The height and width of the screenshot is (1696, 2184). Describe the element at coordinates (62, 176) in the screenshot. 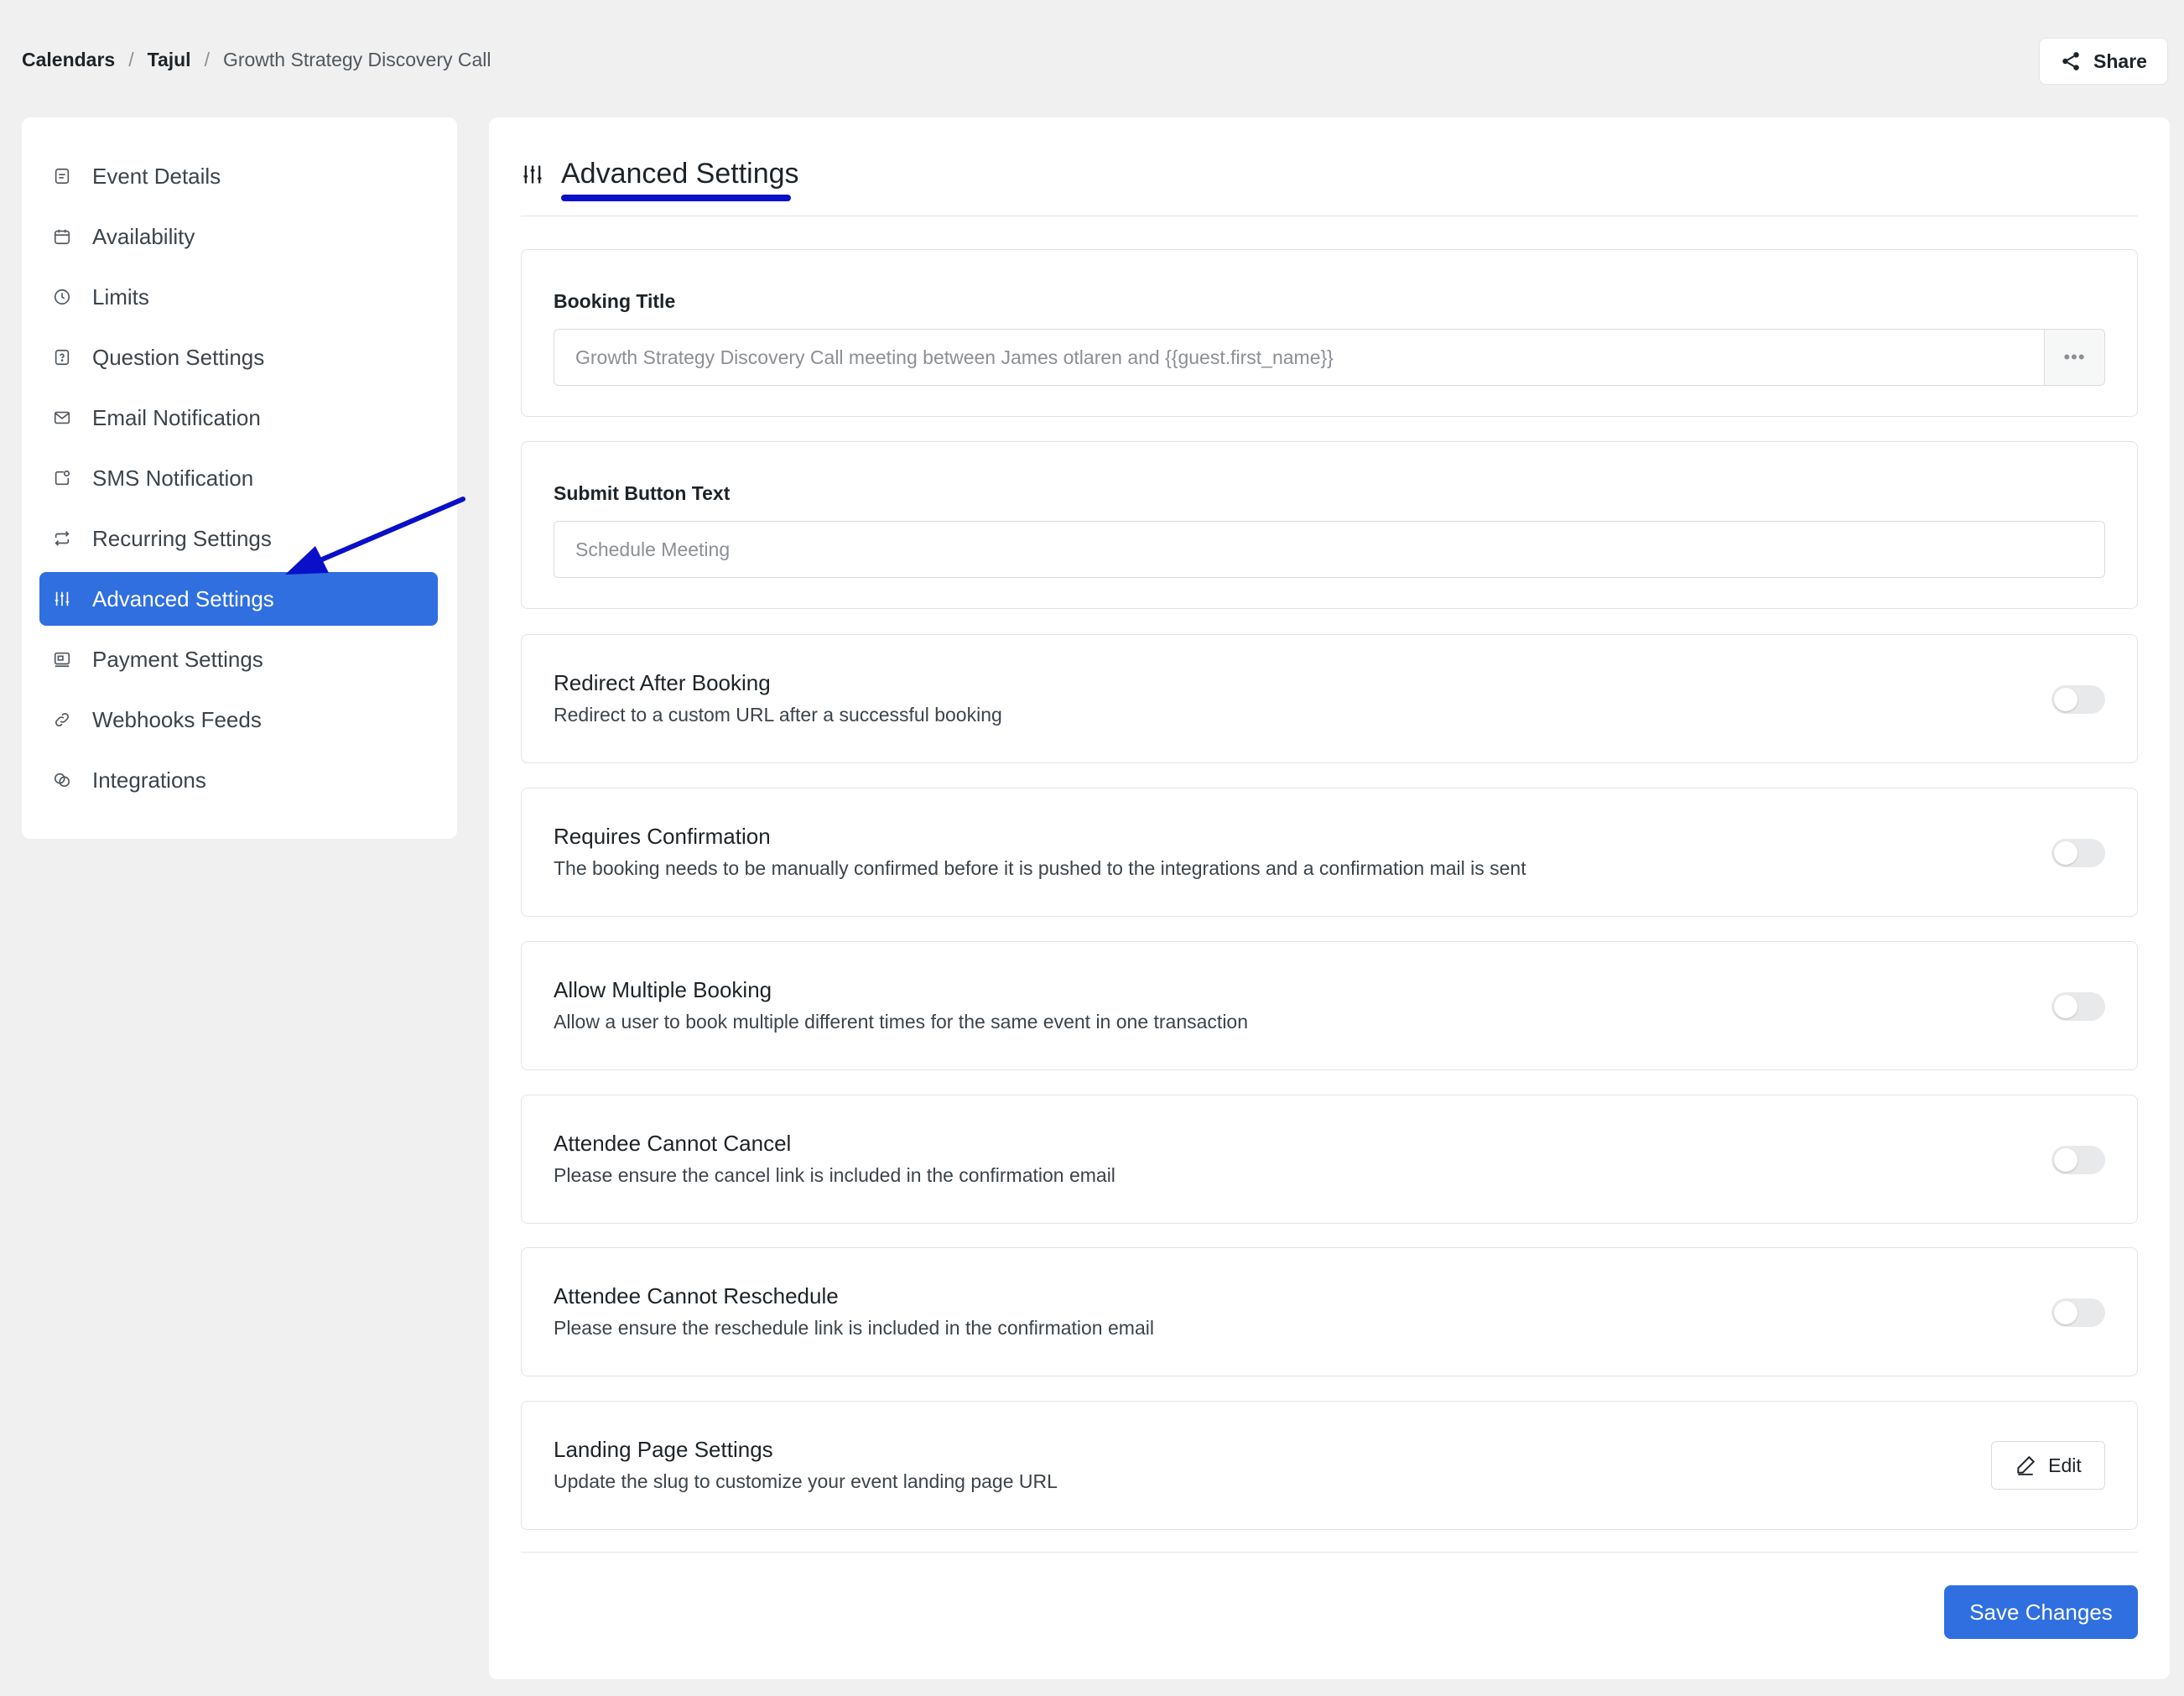

I see `event-details-icon` at that location.